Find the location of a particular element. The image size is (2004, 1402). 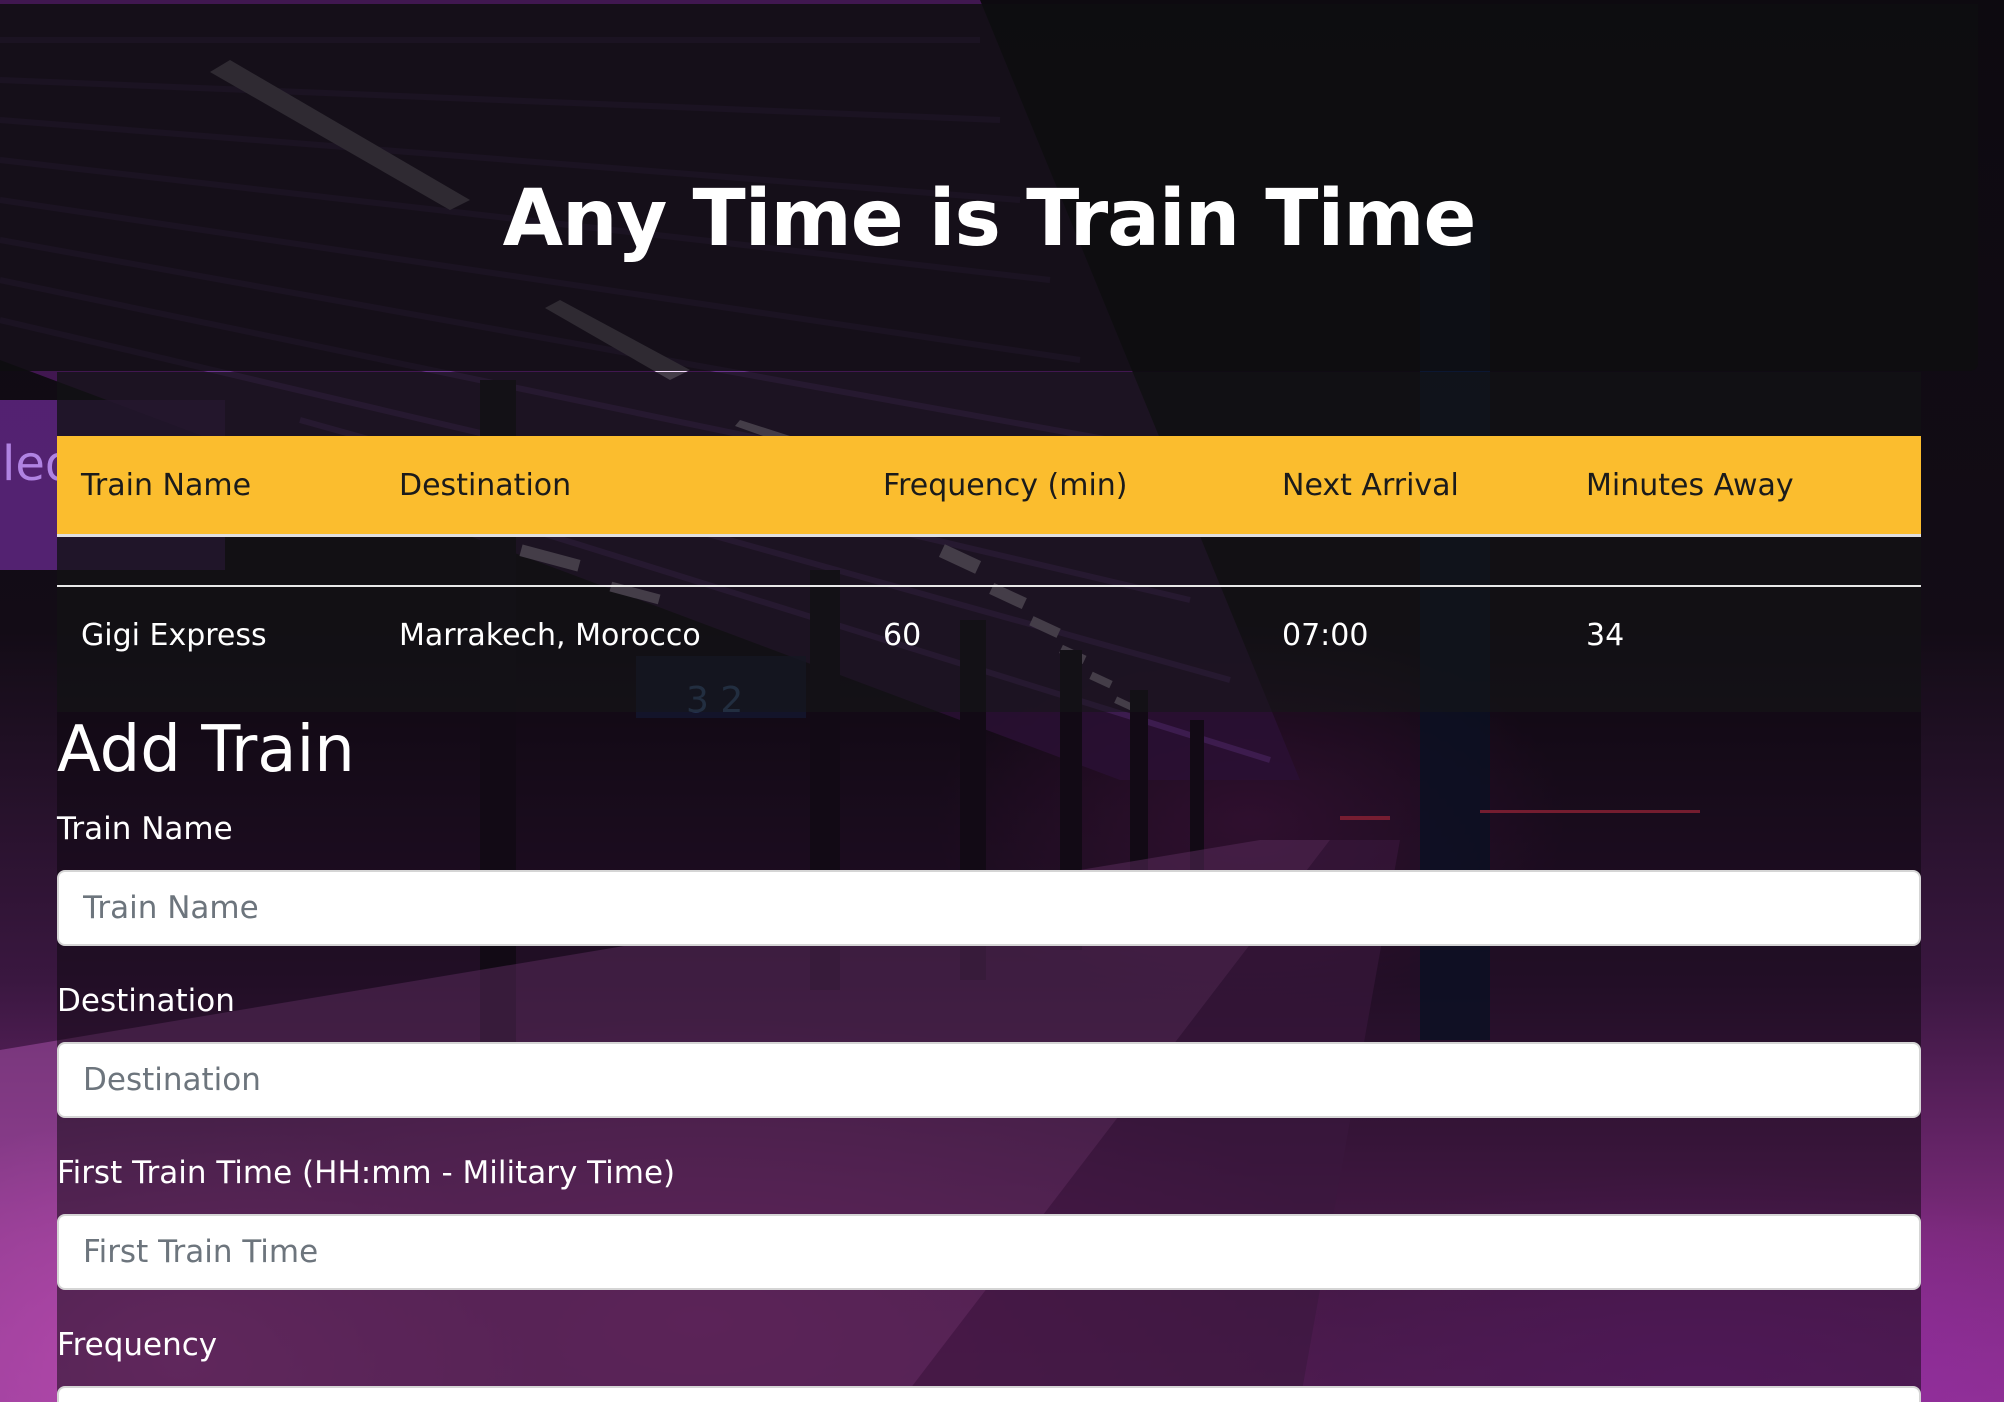

table-divider-row is located at coordinates (989, 561).